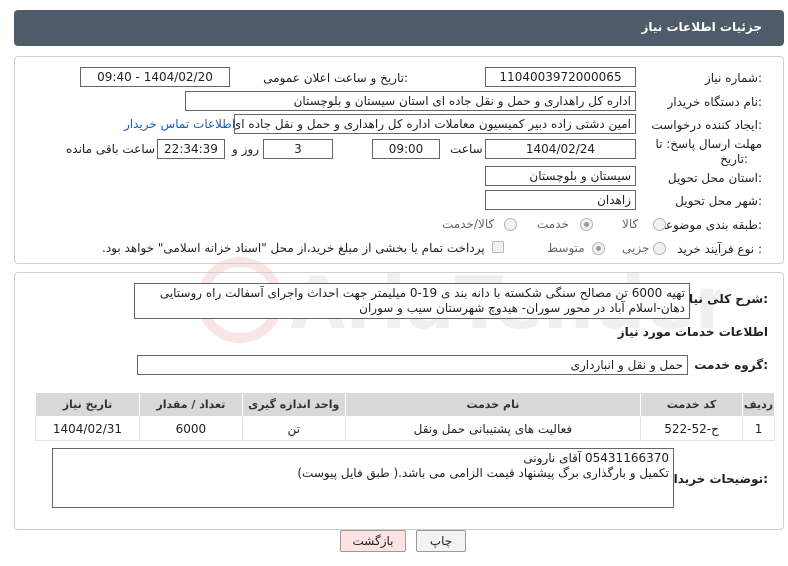  I want to click on cell-service-name: فعالیت های پشتیبانی حمل ونقل, so click(493, 428).